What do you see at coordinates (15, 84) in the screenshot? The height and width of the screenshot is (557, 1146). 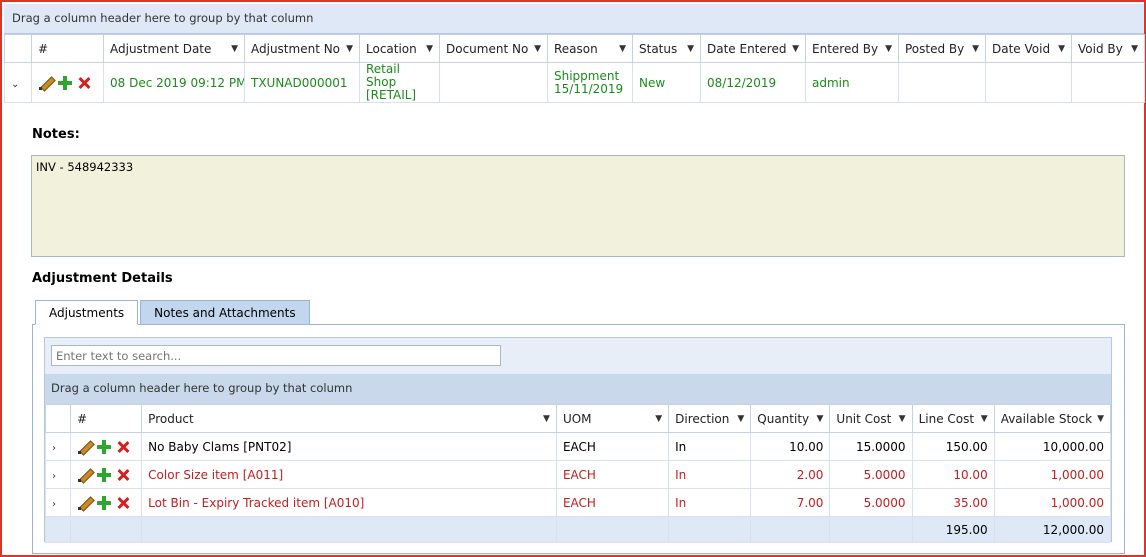 I see `chevron-down-icon: ⌄` at bounding box center [15, 84].